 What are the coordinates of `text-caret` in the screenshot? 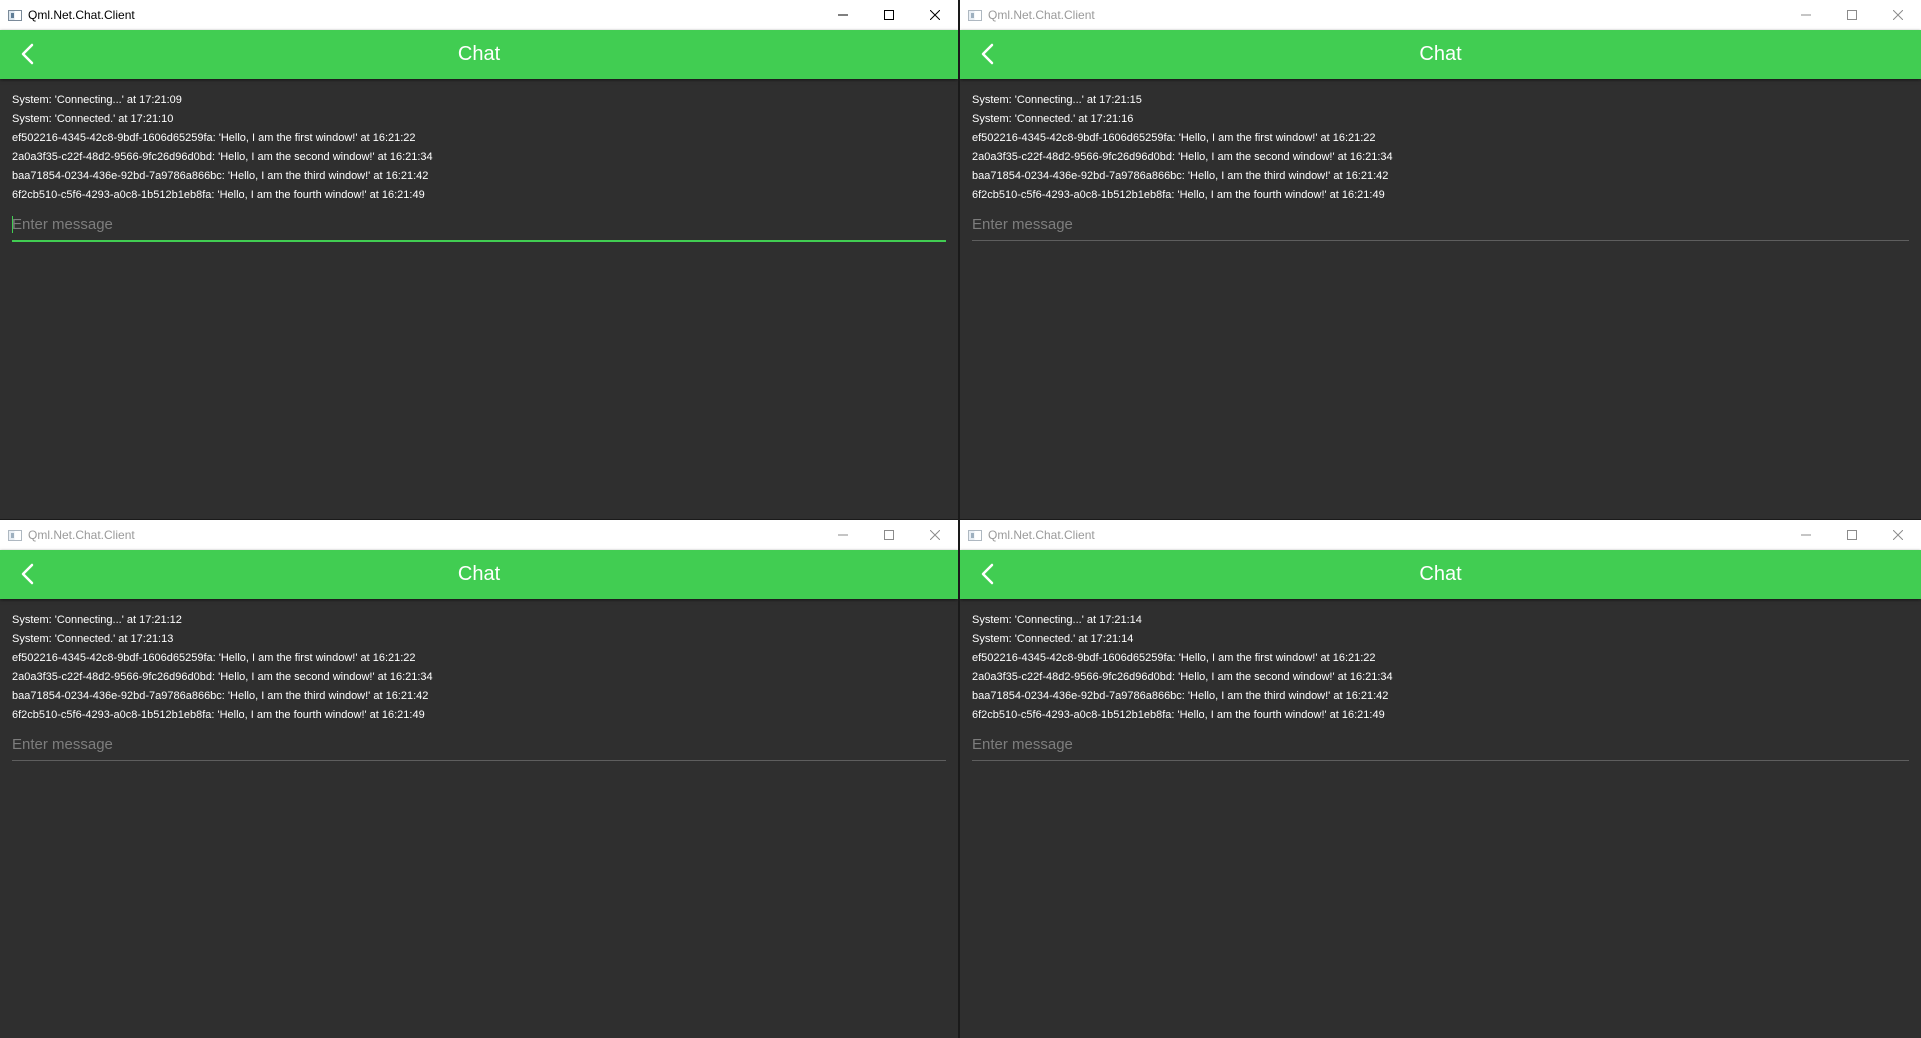 It's located at (12, 224).